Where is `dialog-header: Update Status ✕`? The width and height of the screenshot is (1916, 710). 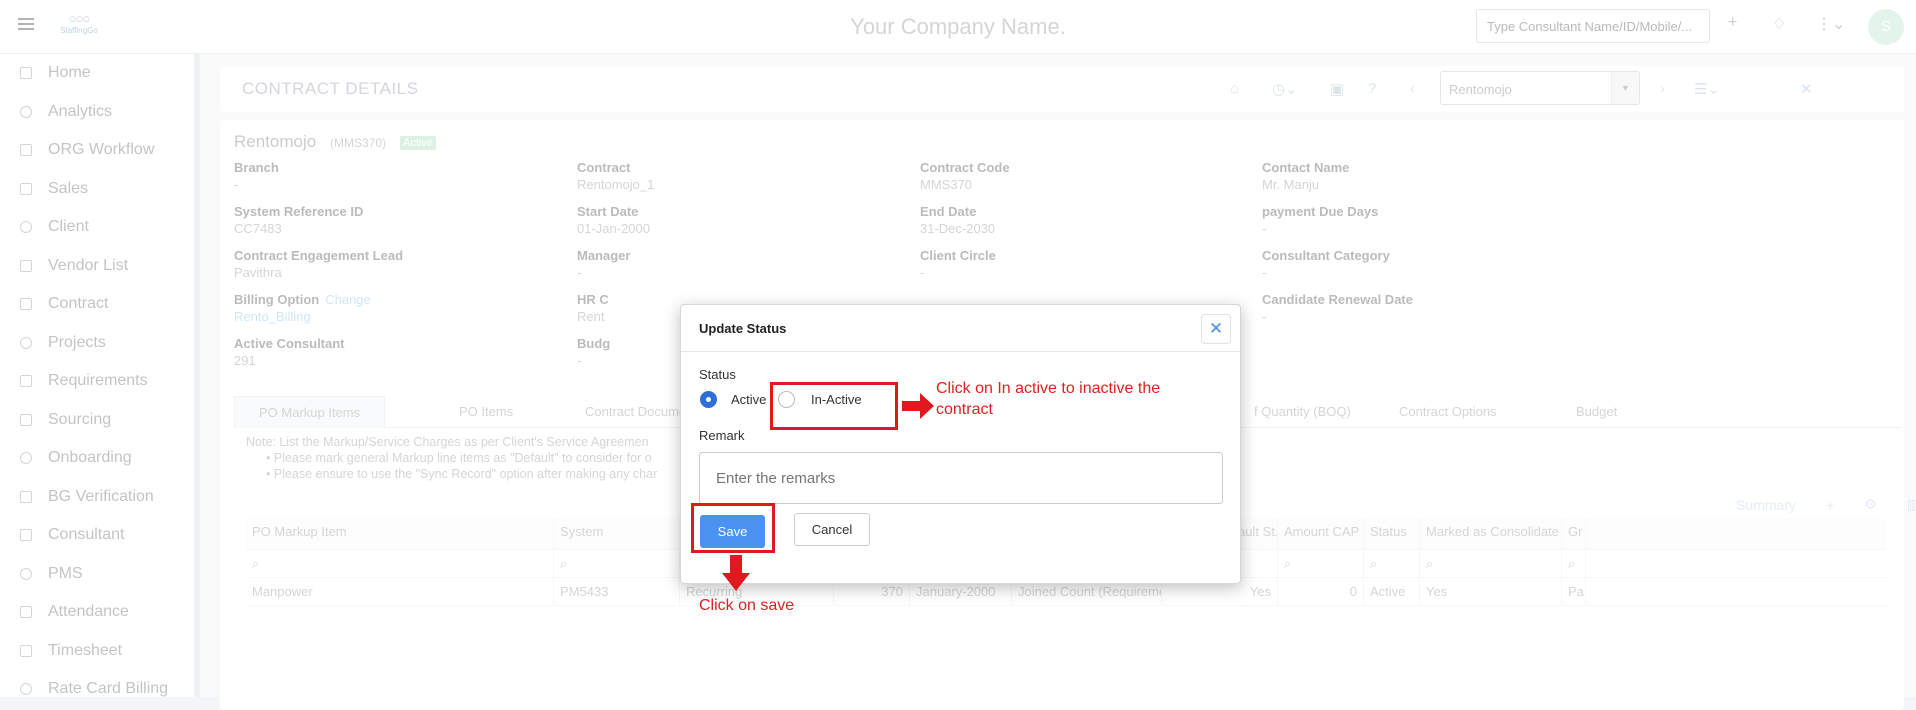
dialog-header: Update Status ✕ is located at coordinates (960, 328).